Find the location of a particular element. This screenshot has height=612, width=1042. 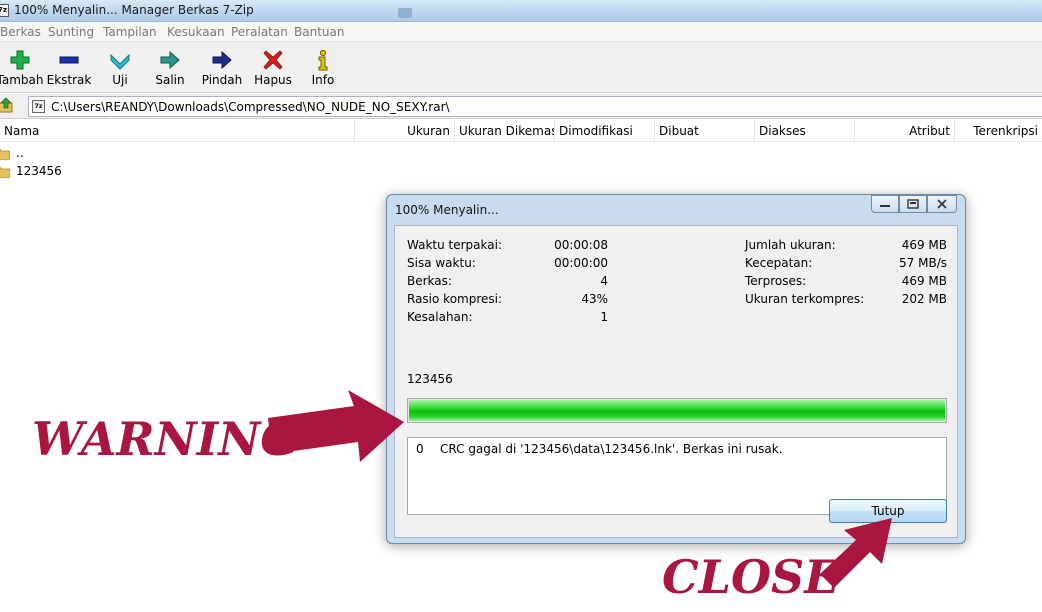

minimize-button is located at coordinates (885, 204).